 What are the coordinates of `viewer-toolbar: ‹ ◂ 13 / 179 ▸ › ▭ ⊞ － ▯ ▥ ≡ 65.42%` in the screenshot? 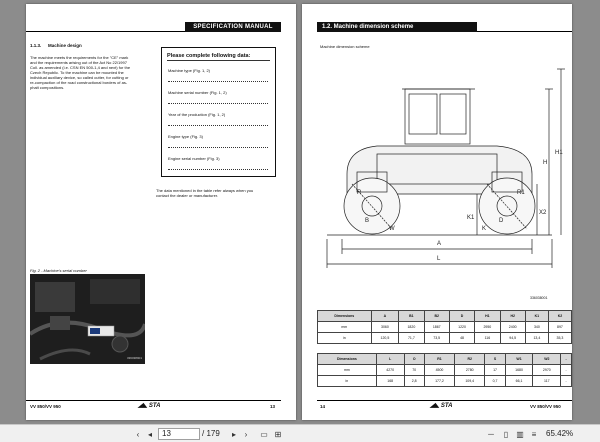 It's located at (300, 433).